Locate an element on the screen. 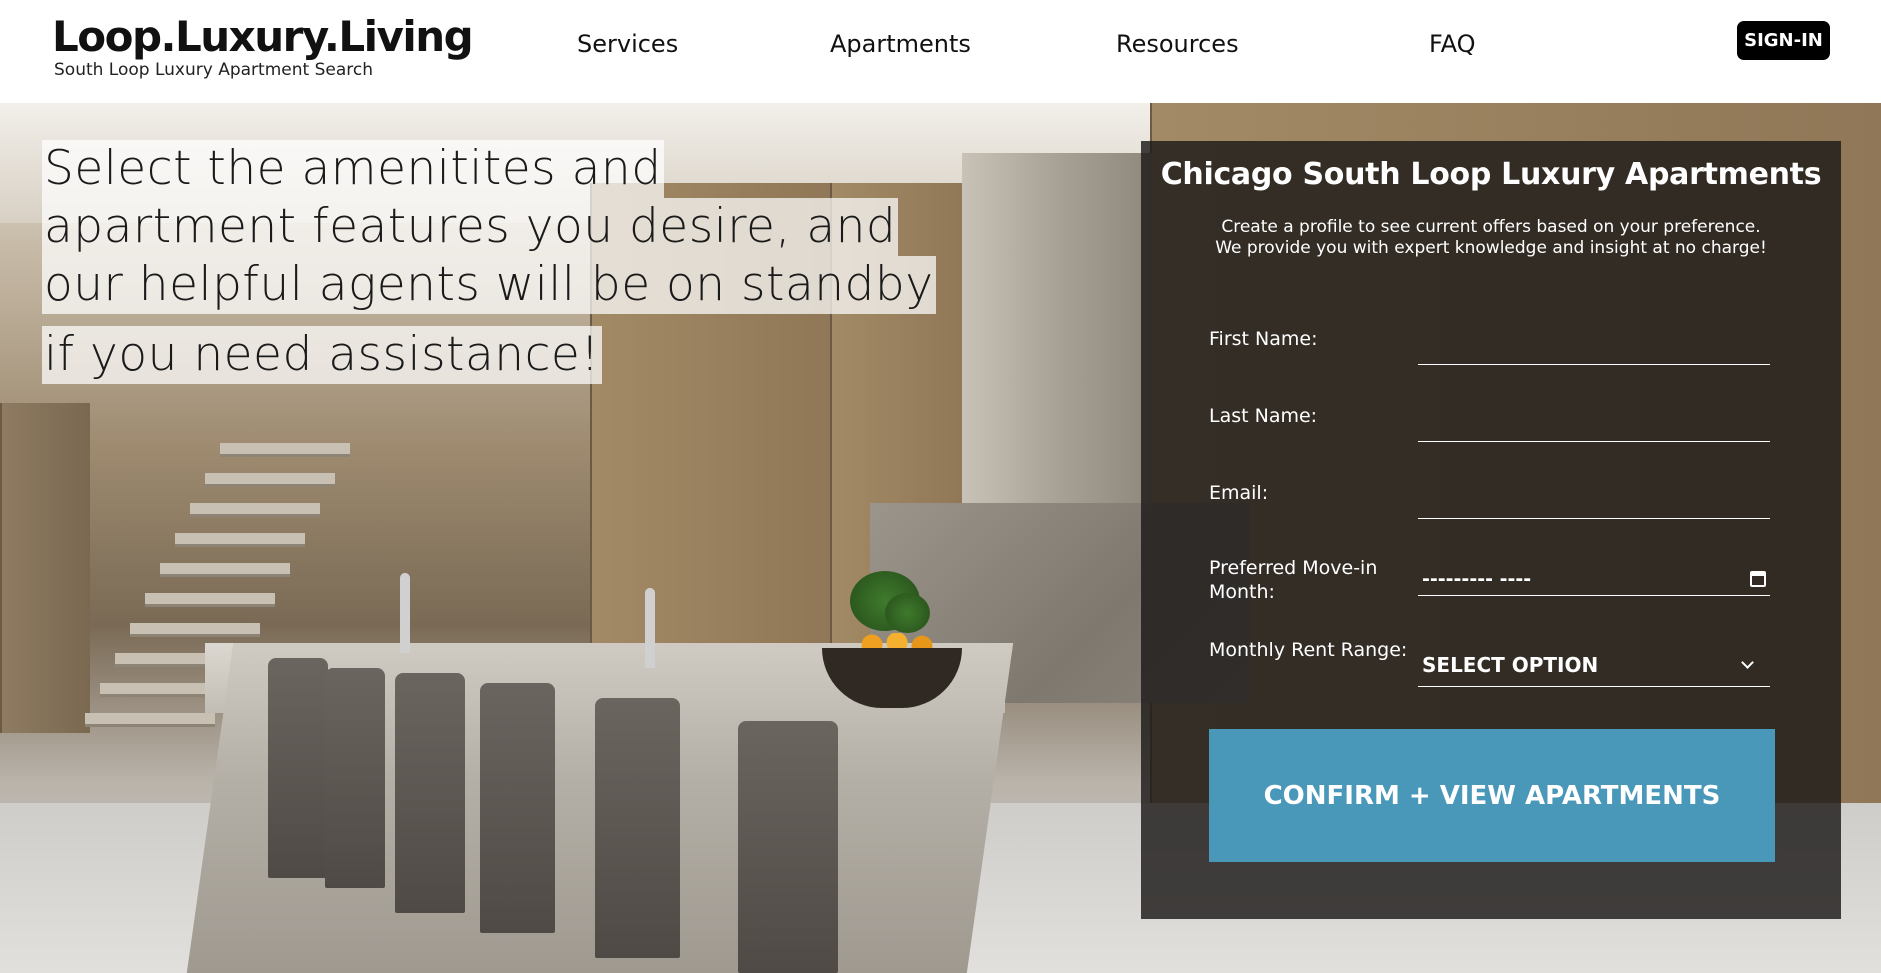 The height and width of the screenshot is (973, 1881). nav-apartments: Apartments is located at coordinates (900, 44).